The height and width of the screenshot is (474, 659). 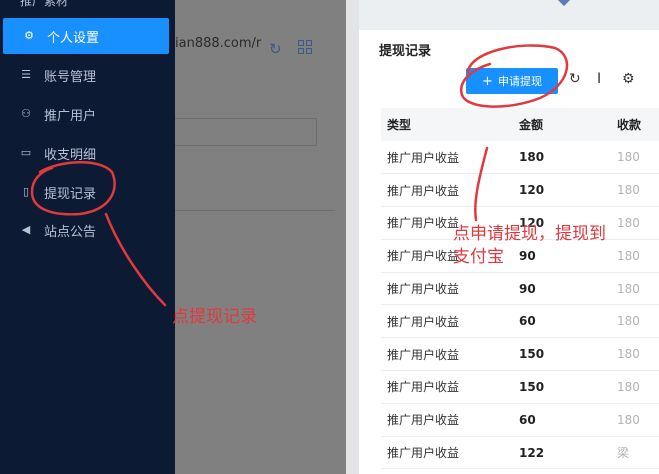 I want to click on table-row: 推广用户收益 122 梁, so click(x=520, y=453).